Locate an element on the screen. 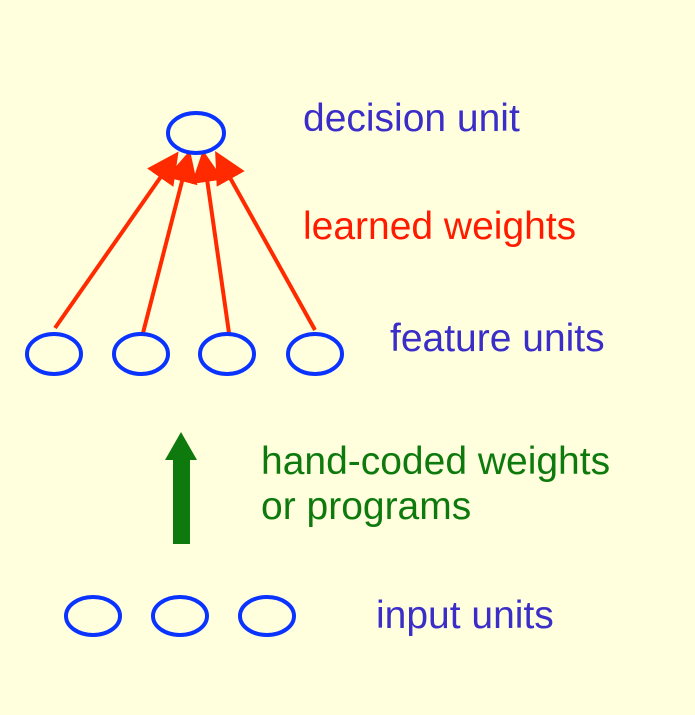  hand-coded-arrow is located at coordinates (181, 488).